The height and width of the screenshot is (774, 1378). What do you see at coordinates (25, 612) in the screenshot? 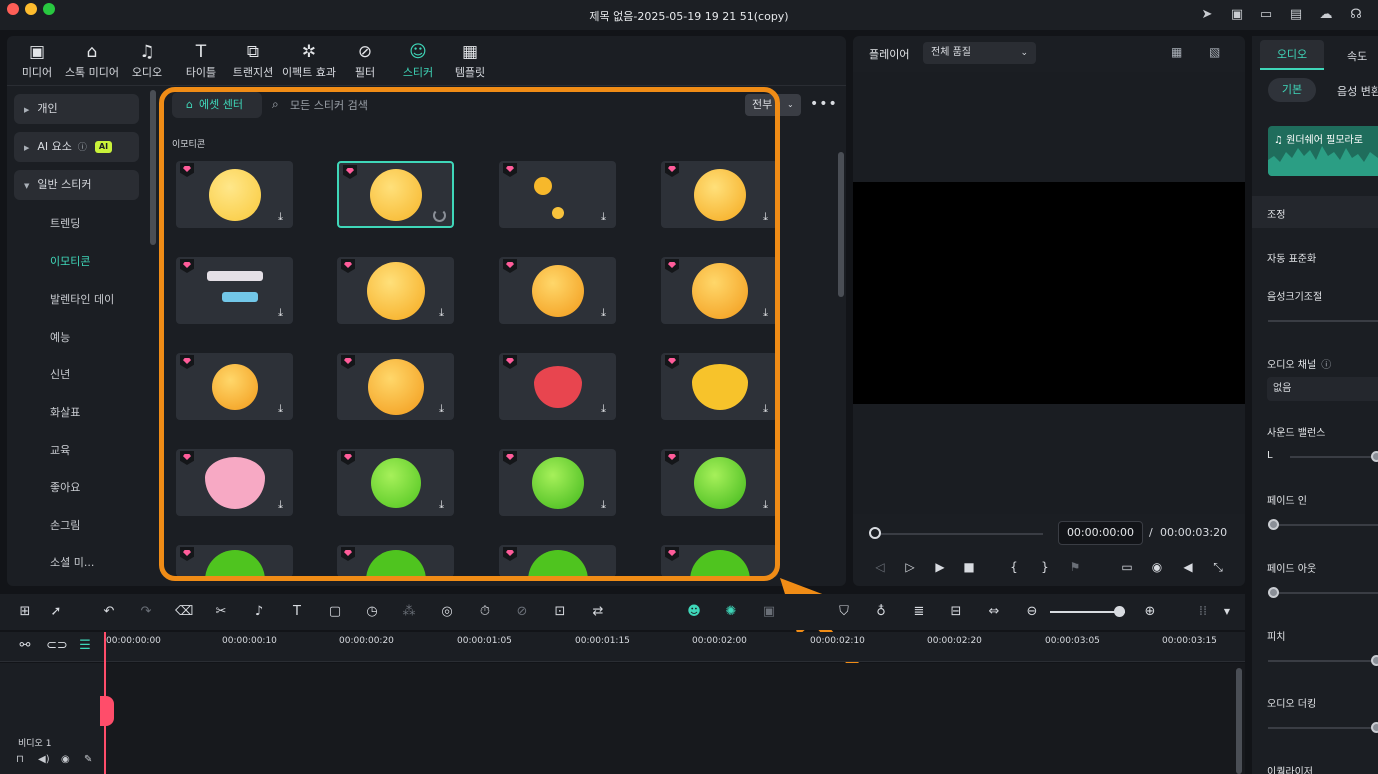
I see `layout-grid-icon: ⊞` at bounding box center [25, 612].